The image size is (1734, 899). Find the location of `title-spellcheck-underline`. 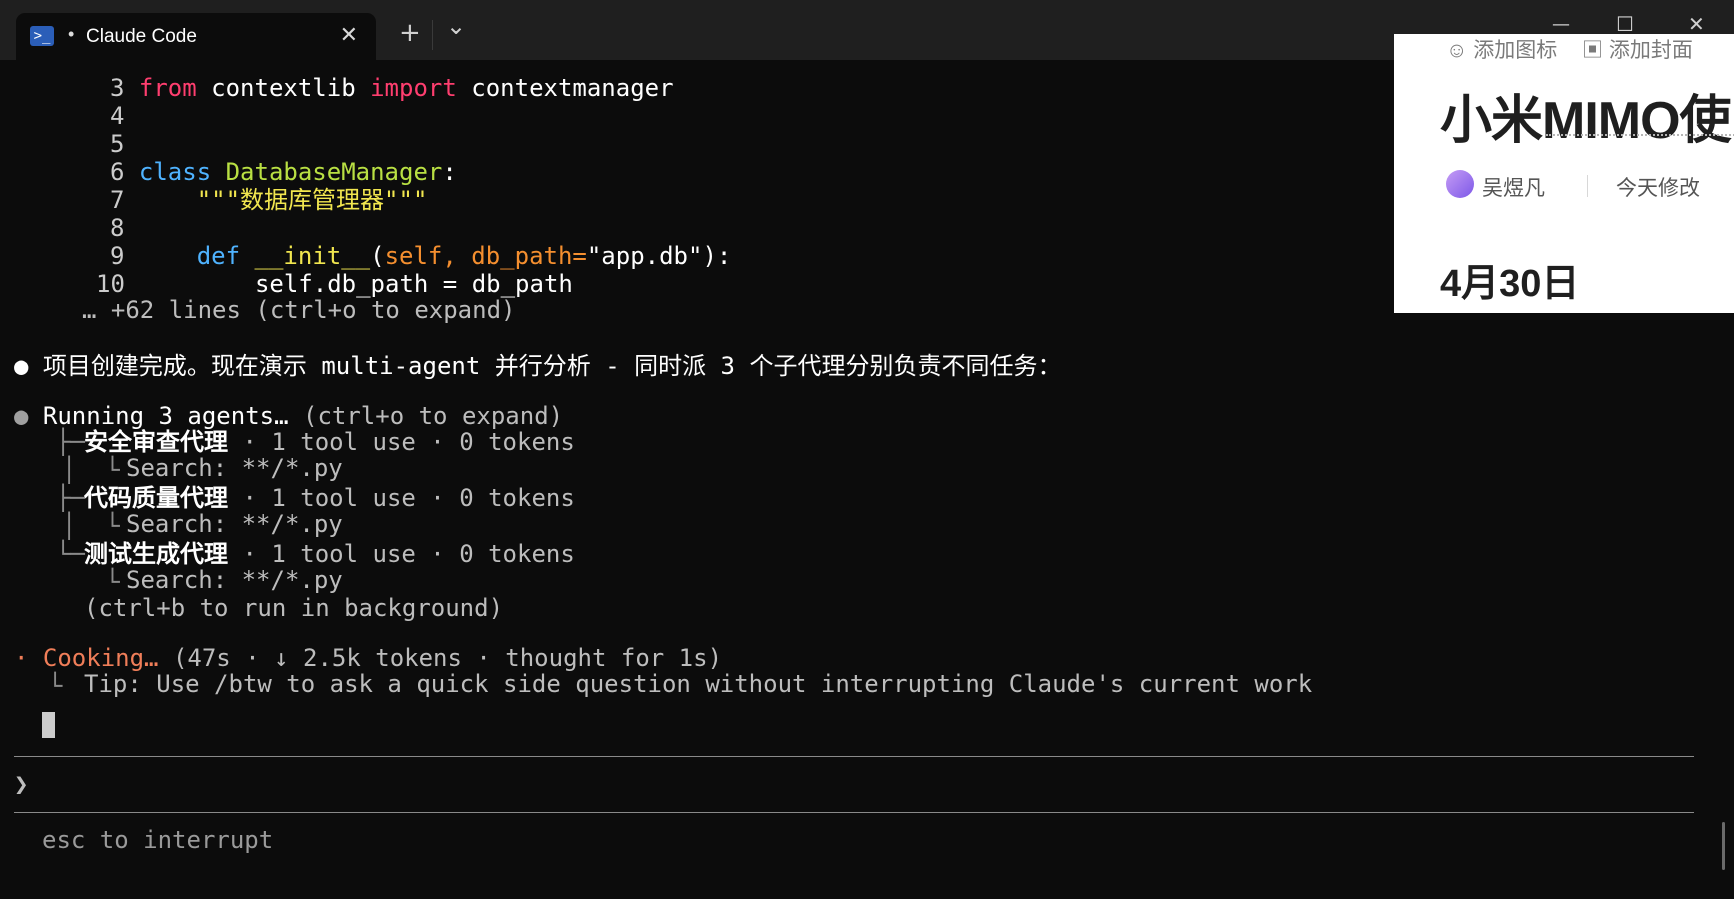

title-spellcheck-underline is located at coordinates (1640, 135).